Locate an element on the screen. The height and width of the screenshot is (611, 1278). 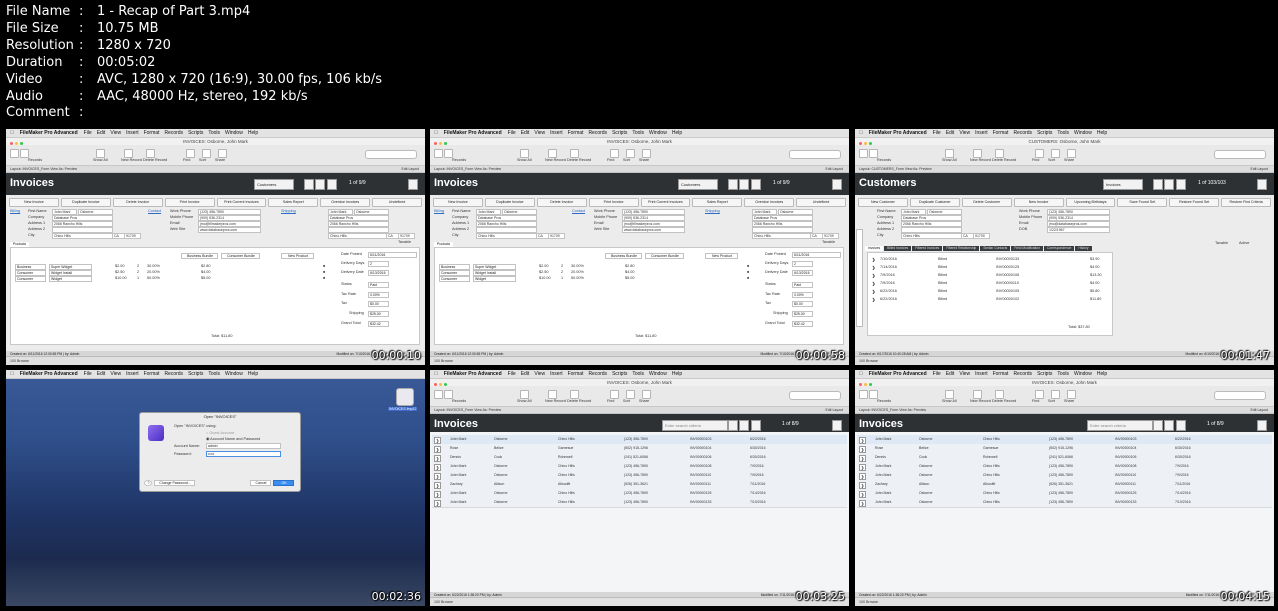
action-button: New Invoice is located at coordinates (34, 202).